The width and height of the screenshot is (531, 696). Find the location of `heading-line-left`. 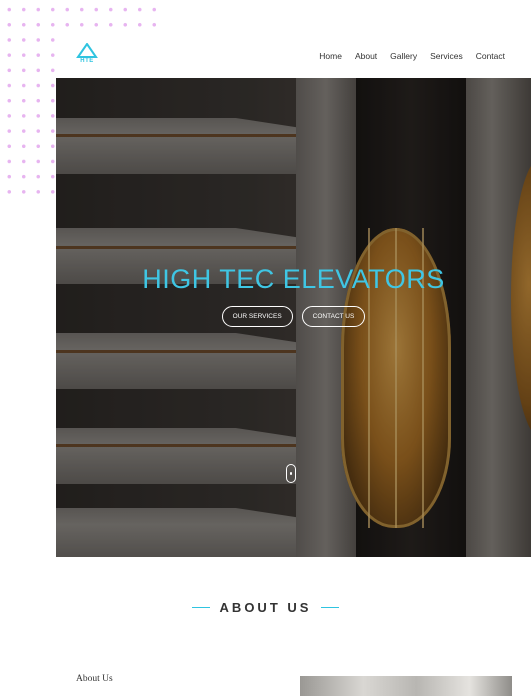

heading-line-left is located at coordinates (200, 607).